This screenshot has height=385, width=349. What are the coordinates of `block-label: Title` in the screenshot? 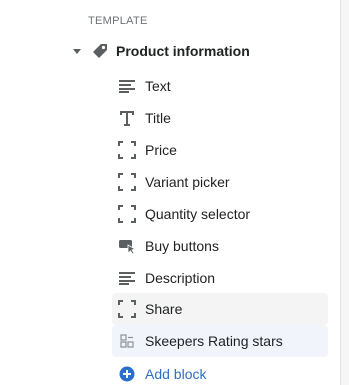 It's located at (158, 118).